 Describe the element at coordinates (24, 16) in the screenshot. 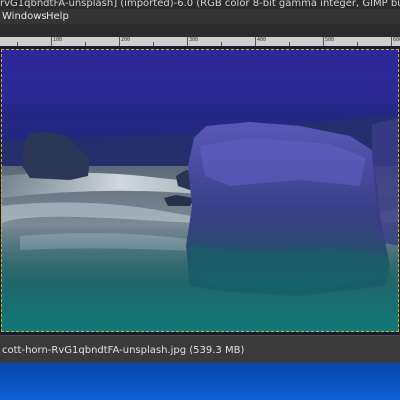

I see `menu-windows: Windows` at that location.